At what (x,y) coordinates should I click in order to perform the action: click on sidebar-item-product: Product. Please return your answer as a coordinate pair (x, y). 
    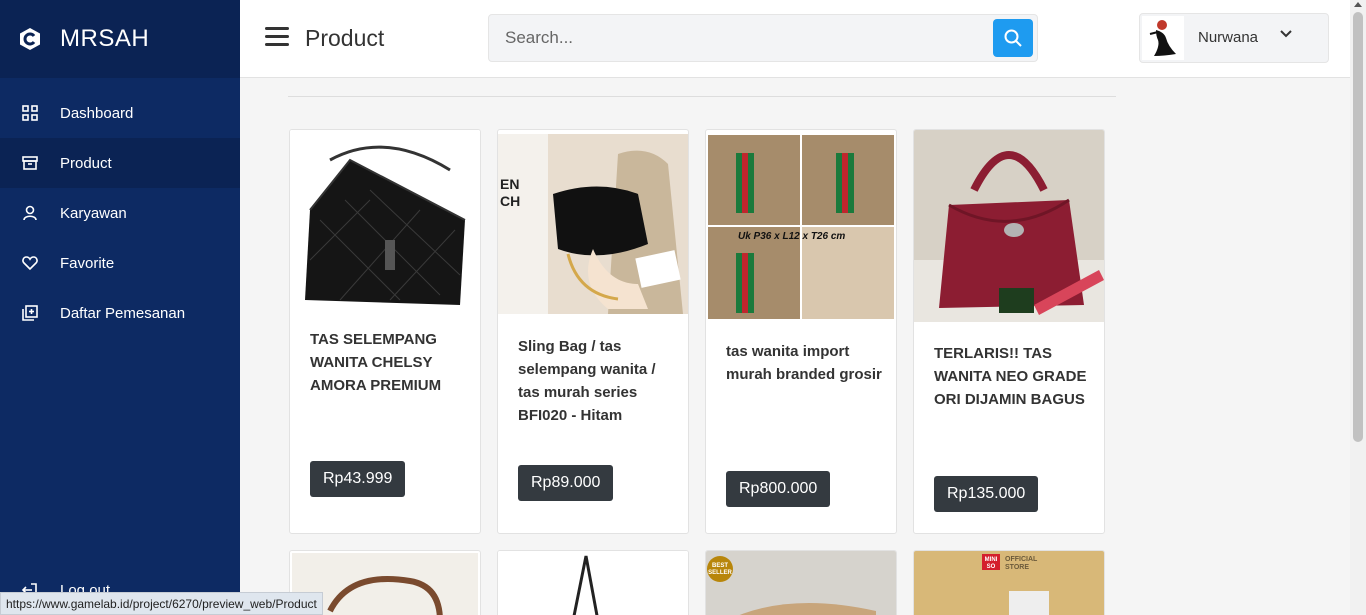
    Looking at the image, I should click on (120, 163).